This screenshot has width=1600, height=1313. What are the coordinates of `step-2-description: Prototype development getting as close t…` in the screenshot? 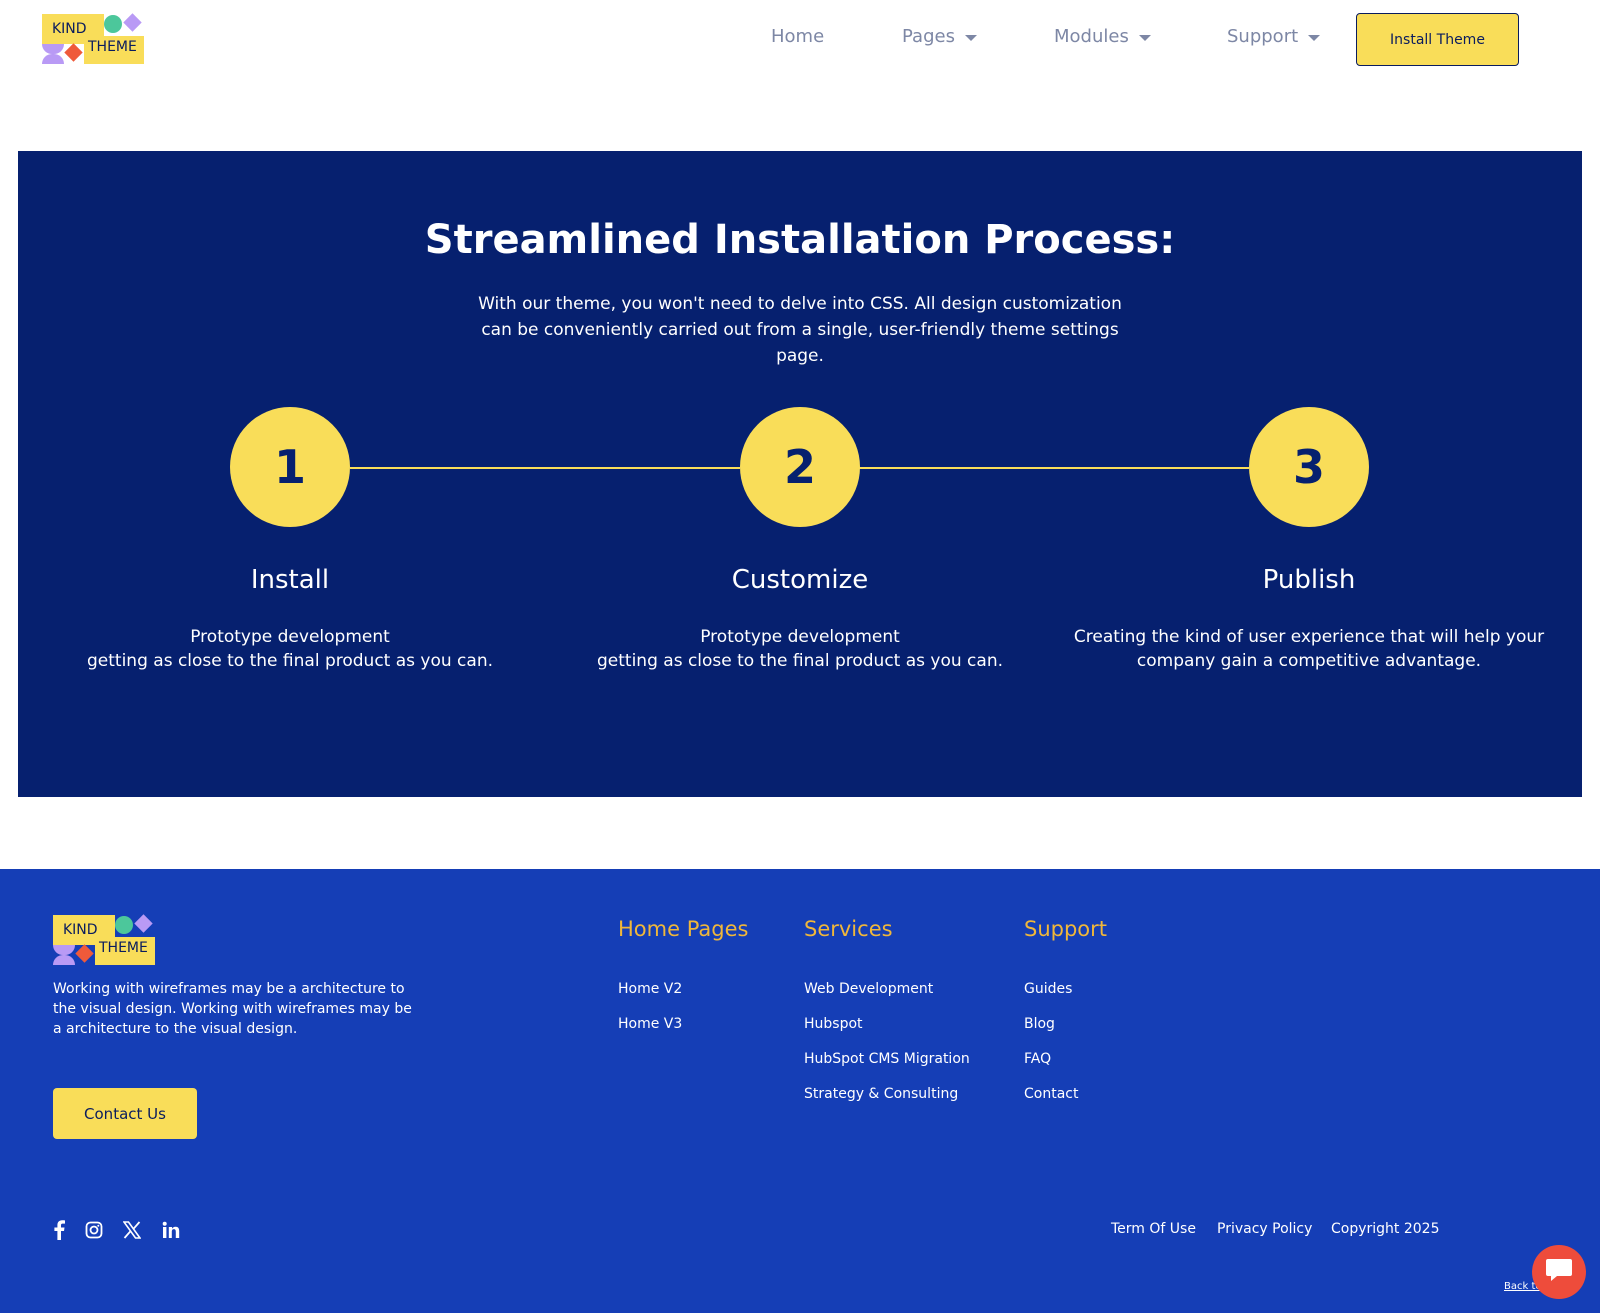 It's located at (800, 649).